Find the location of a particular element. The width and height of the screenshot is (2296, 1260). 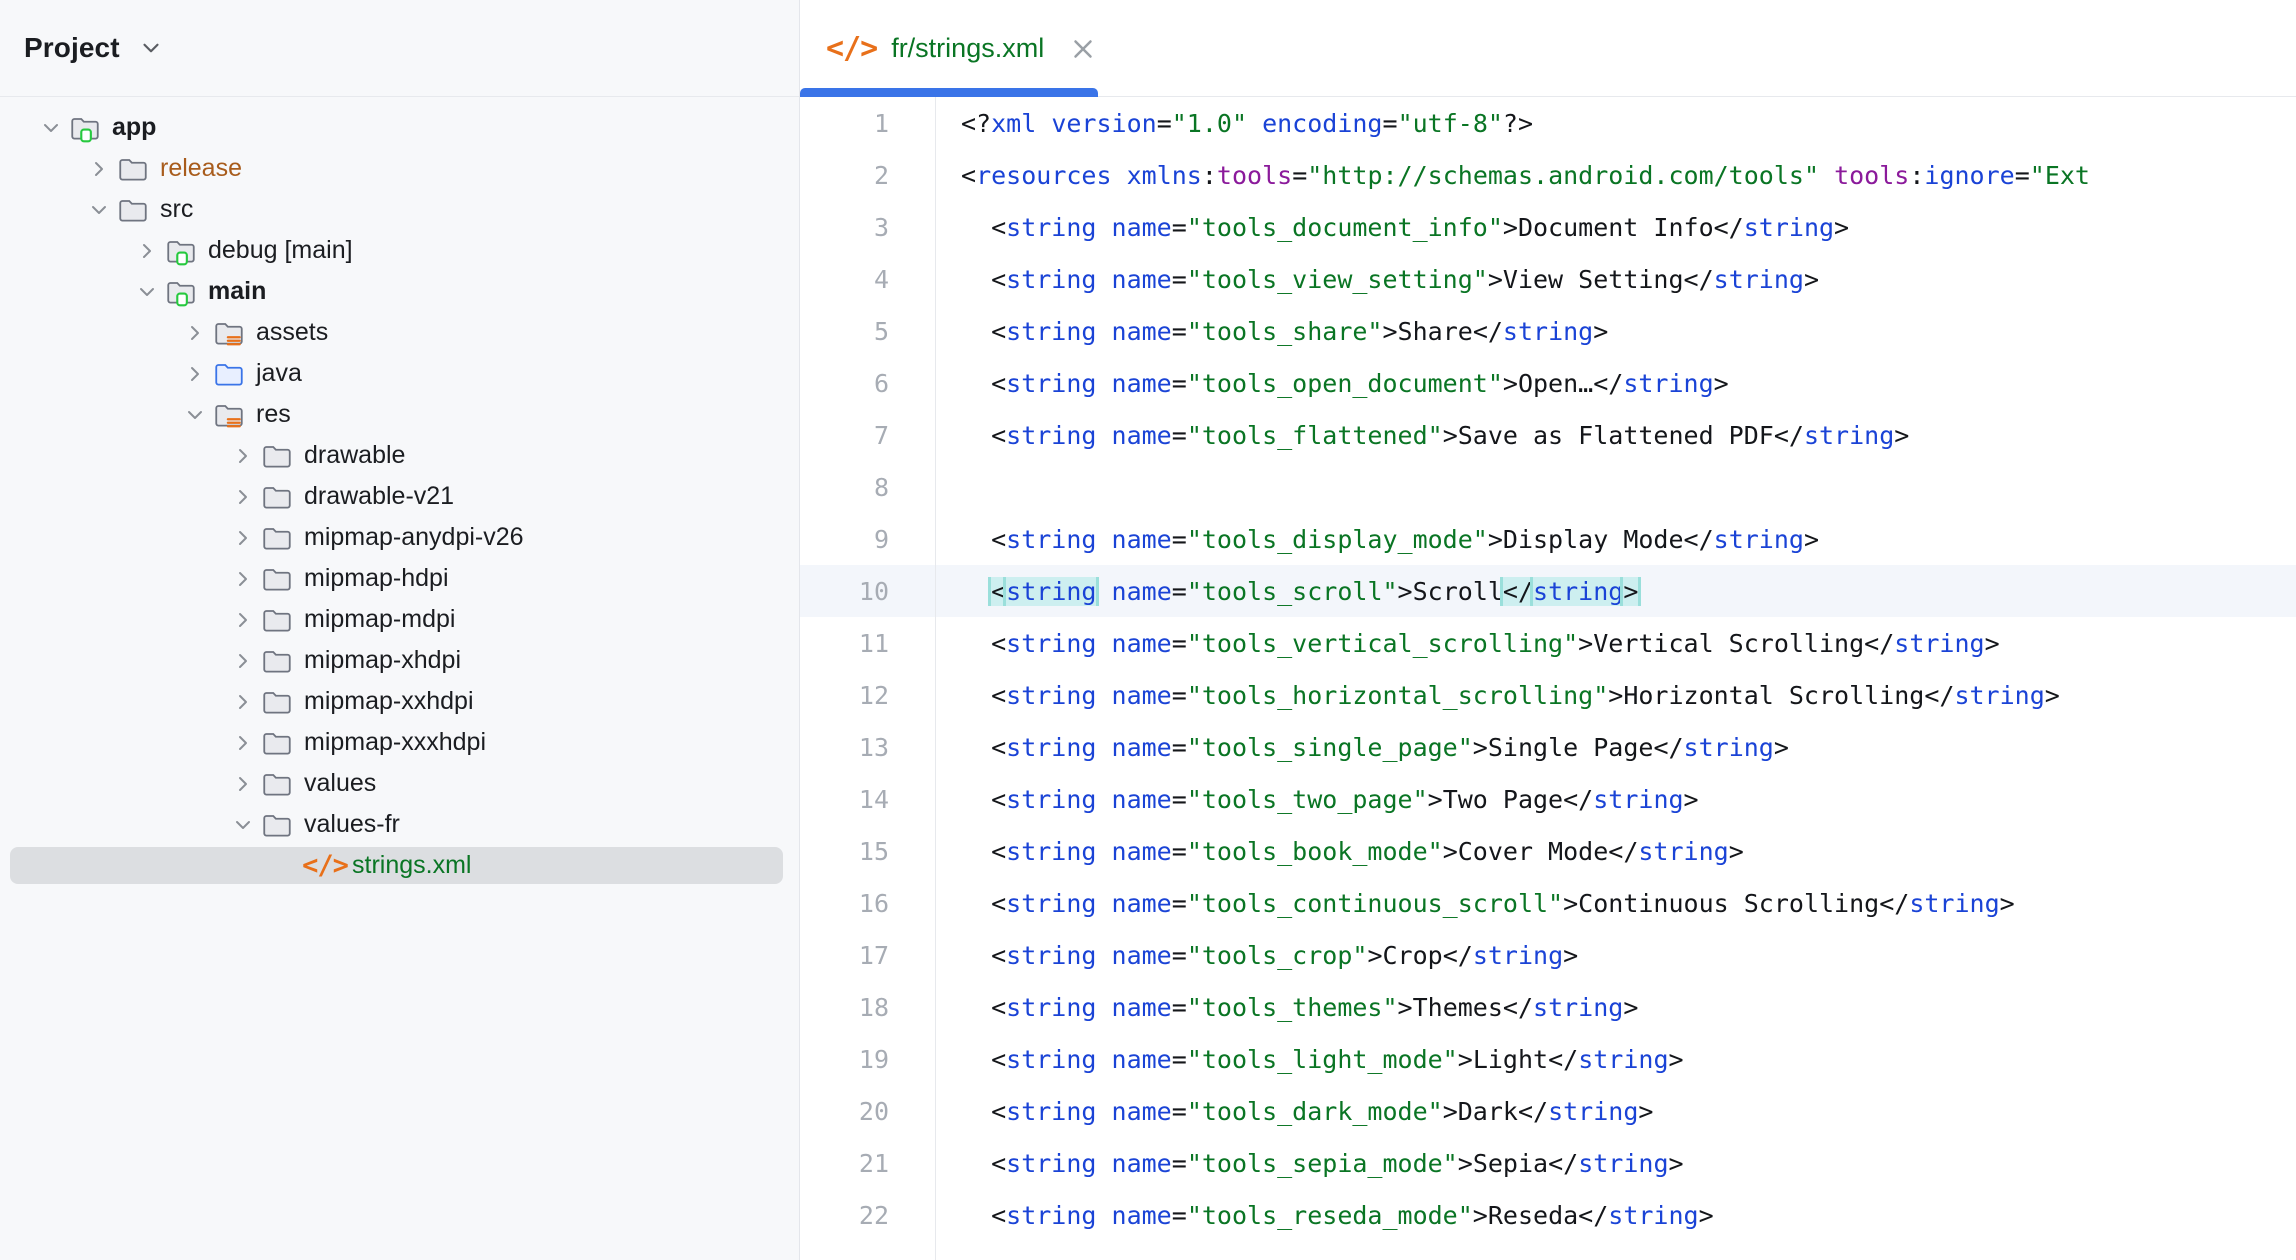

tree-item-app: app is located at coordinates (399, 127).